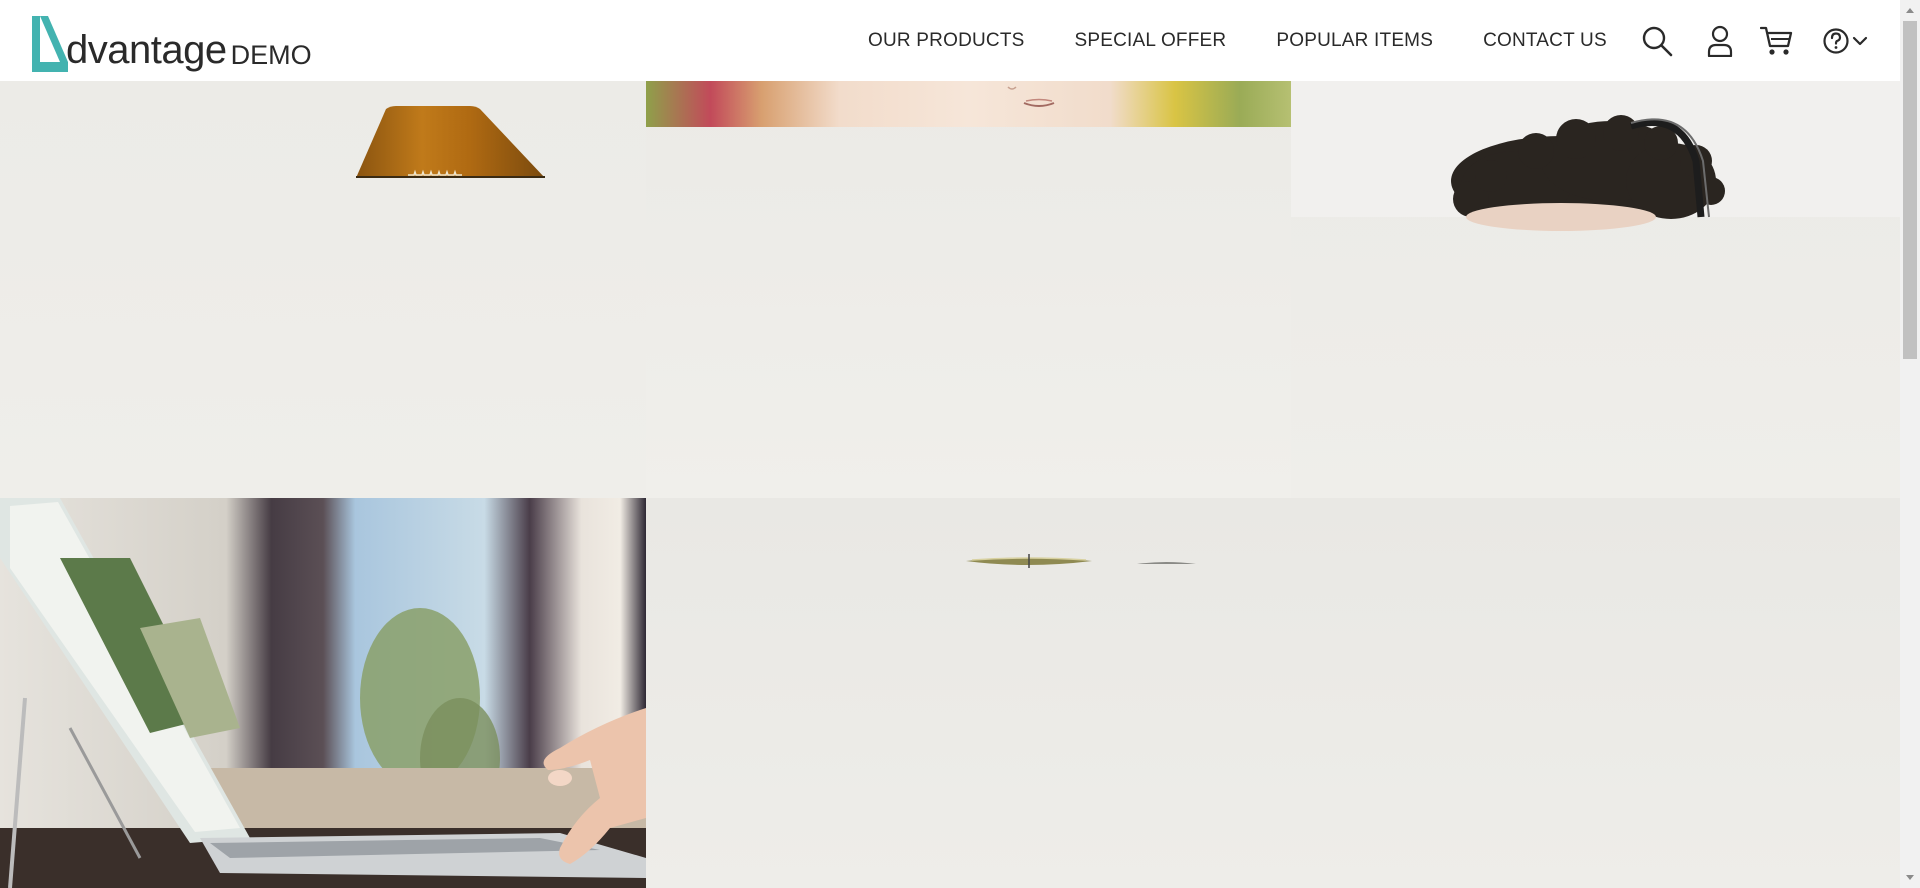 The width and height of the screenshot is (1920, 888). Describe the element at coordinates (271, 55) in the screenshot. I see `logo-suffix: DEMO` at that location.